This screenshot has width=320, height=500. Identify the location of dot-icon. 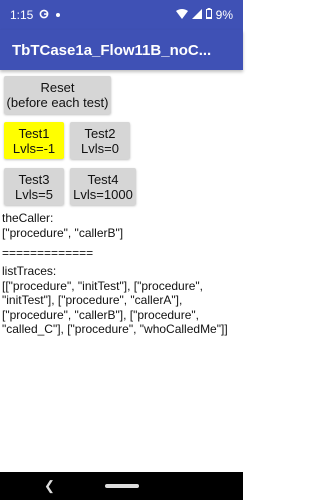
(58, 15).